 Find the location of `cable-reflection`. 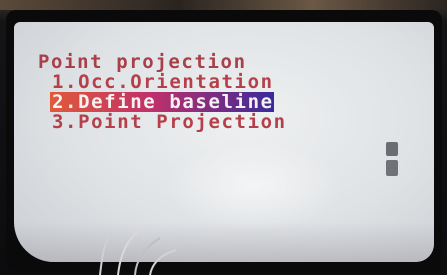

cable-reflection is located at coordinates (145, 248).